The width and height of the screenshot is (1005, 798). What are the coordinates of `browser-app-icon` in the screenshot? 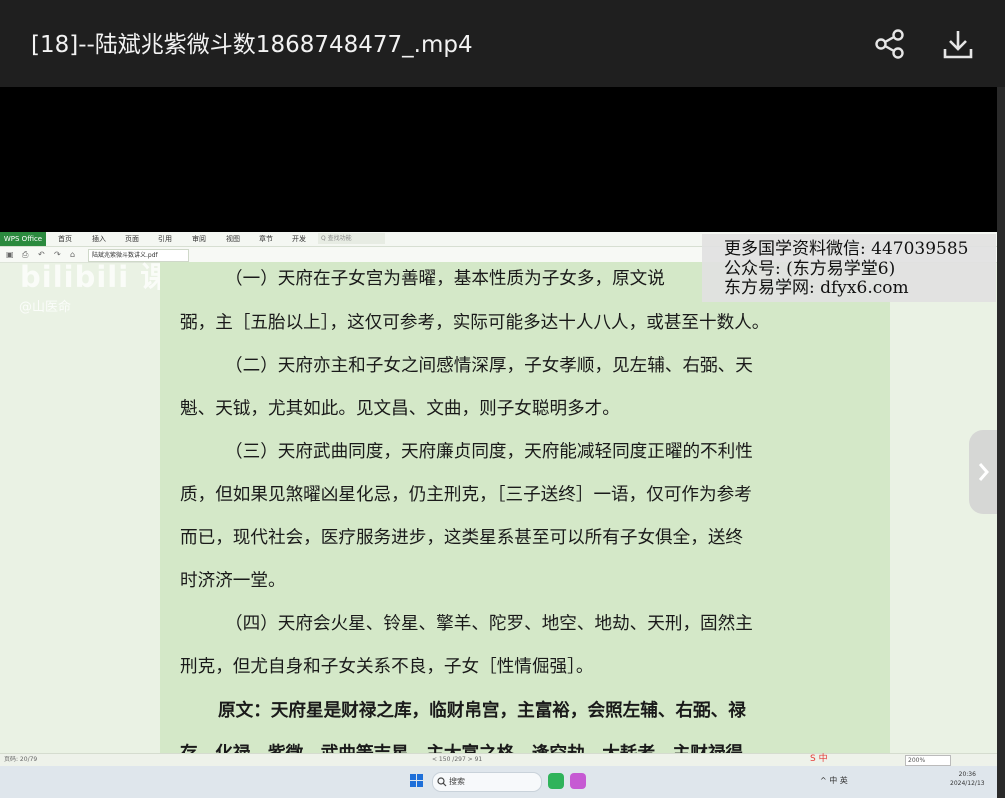 It's located at (578, 781).